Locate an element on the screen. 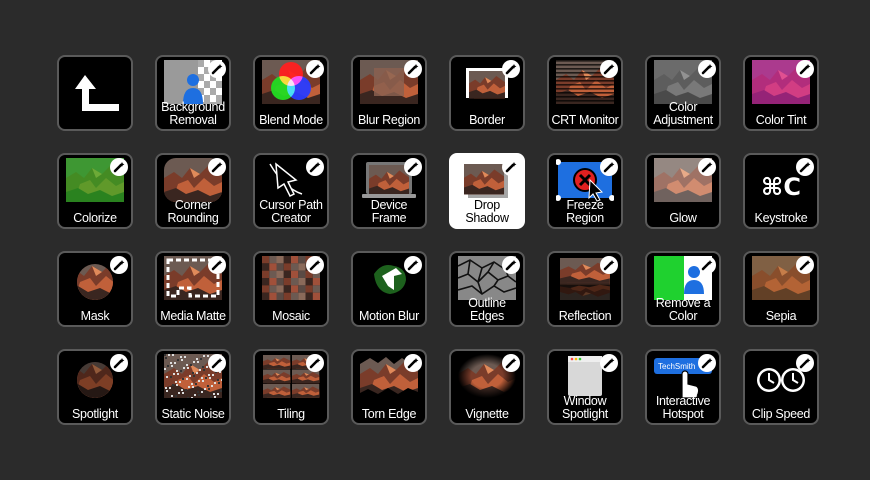 This screenshot has width=870, height=480. effect-tile-corner-rounding: Corner Rounding is located at coordinates (193, 191).